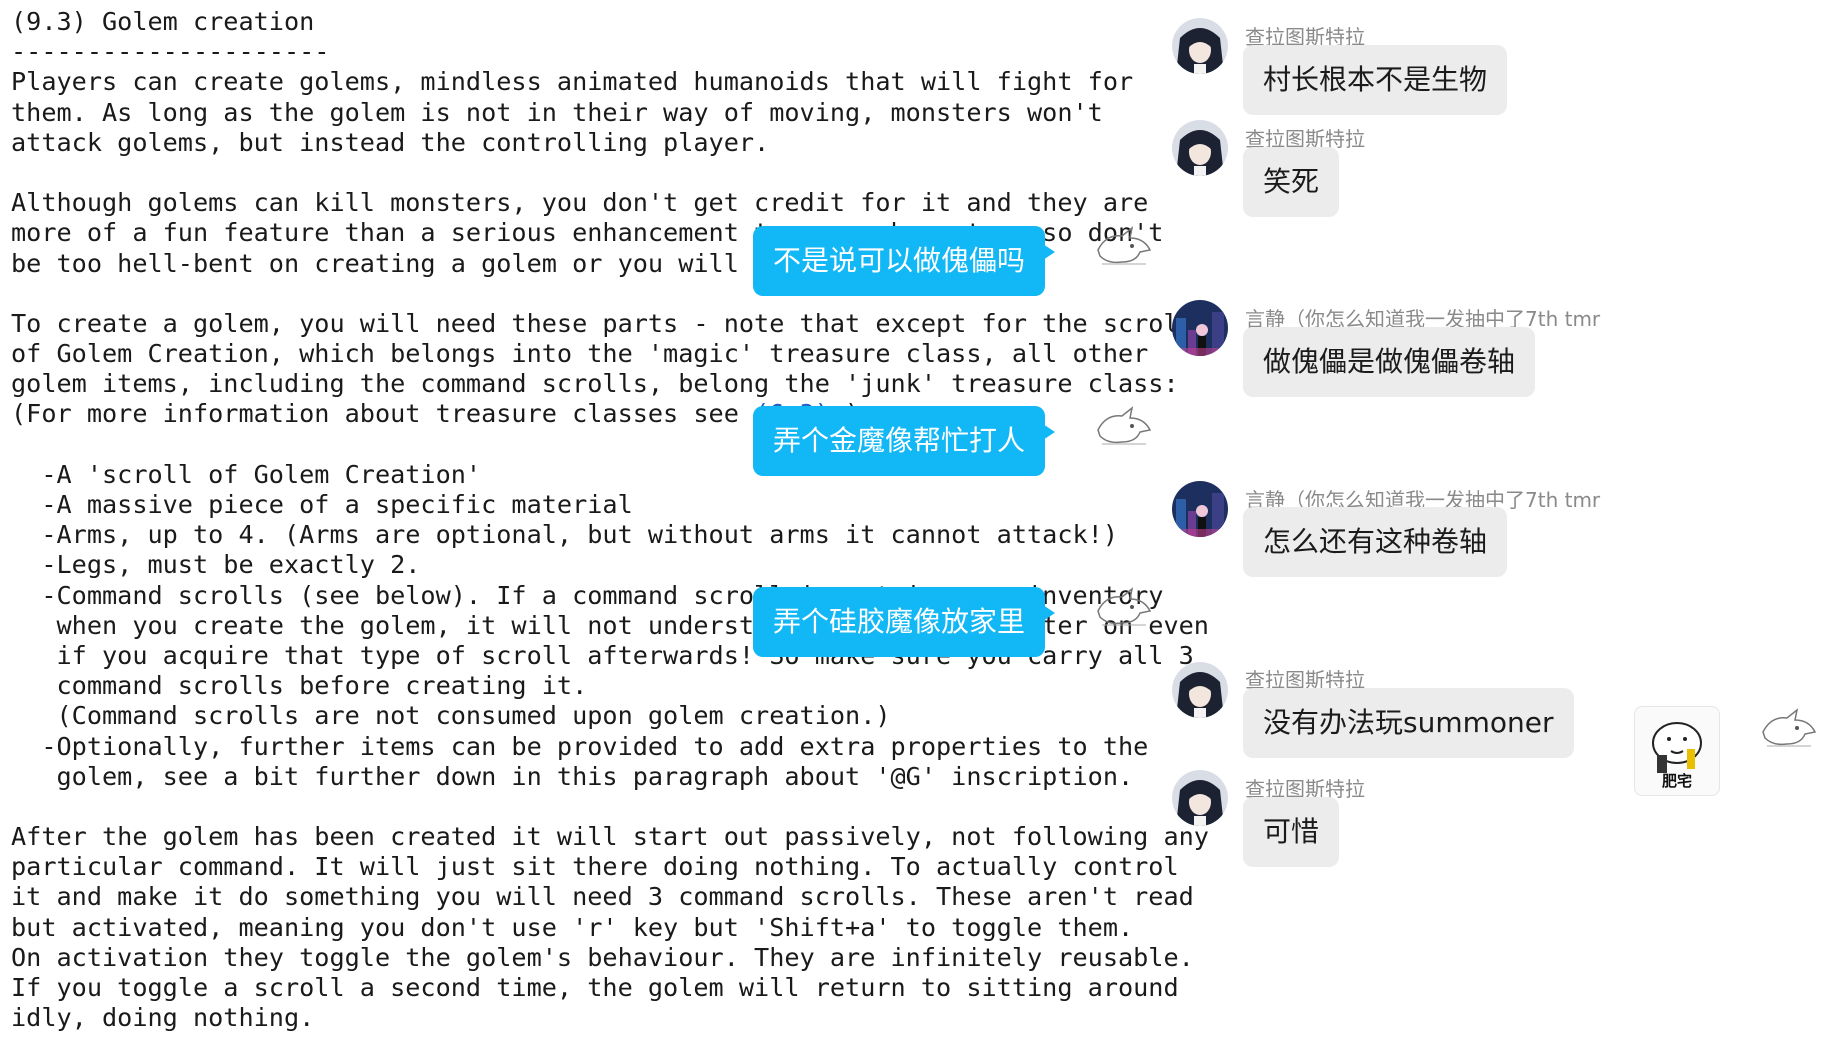 Image resolution: width=1825 pixels, height=1040 pixels. I want to click on text-line: (9.3) Golem creation, so click(163, 21).